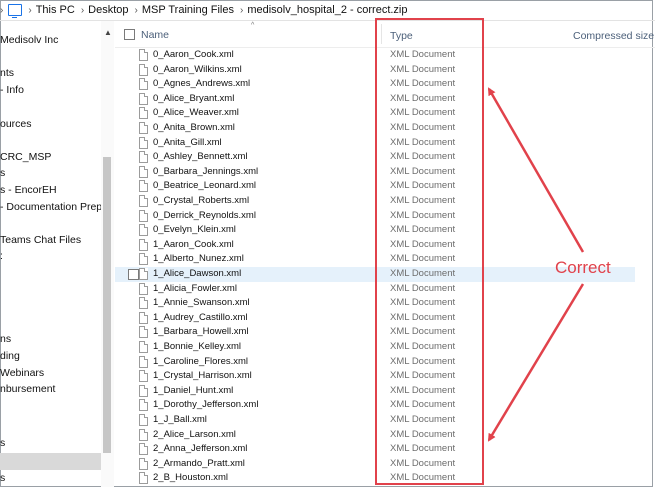 Image resolution: width=655 pixels, height=489 pixels. Describe the element at coordinates (536, 170) in the screenshot. I see `annotation-arrow-up` at that location.